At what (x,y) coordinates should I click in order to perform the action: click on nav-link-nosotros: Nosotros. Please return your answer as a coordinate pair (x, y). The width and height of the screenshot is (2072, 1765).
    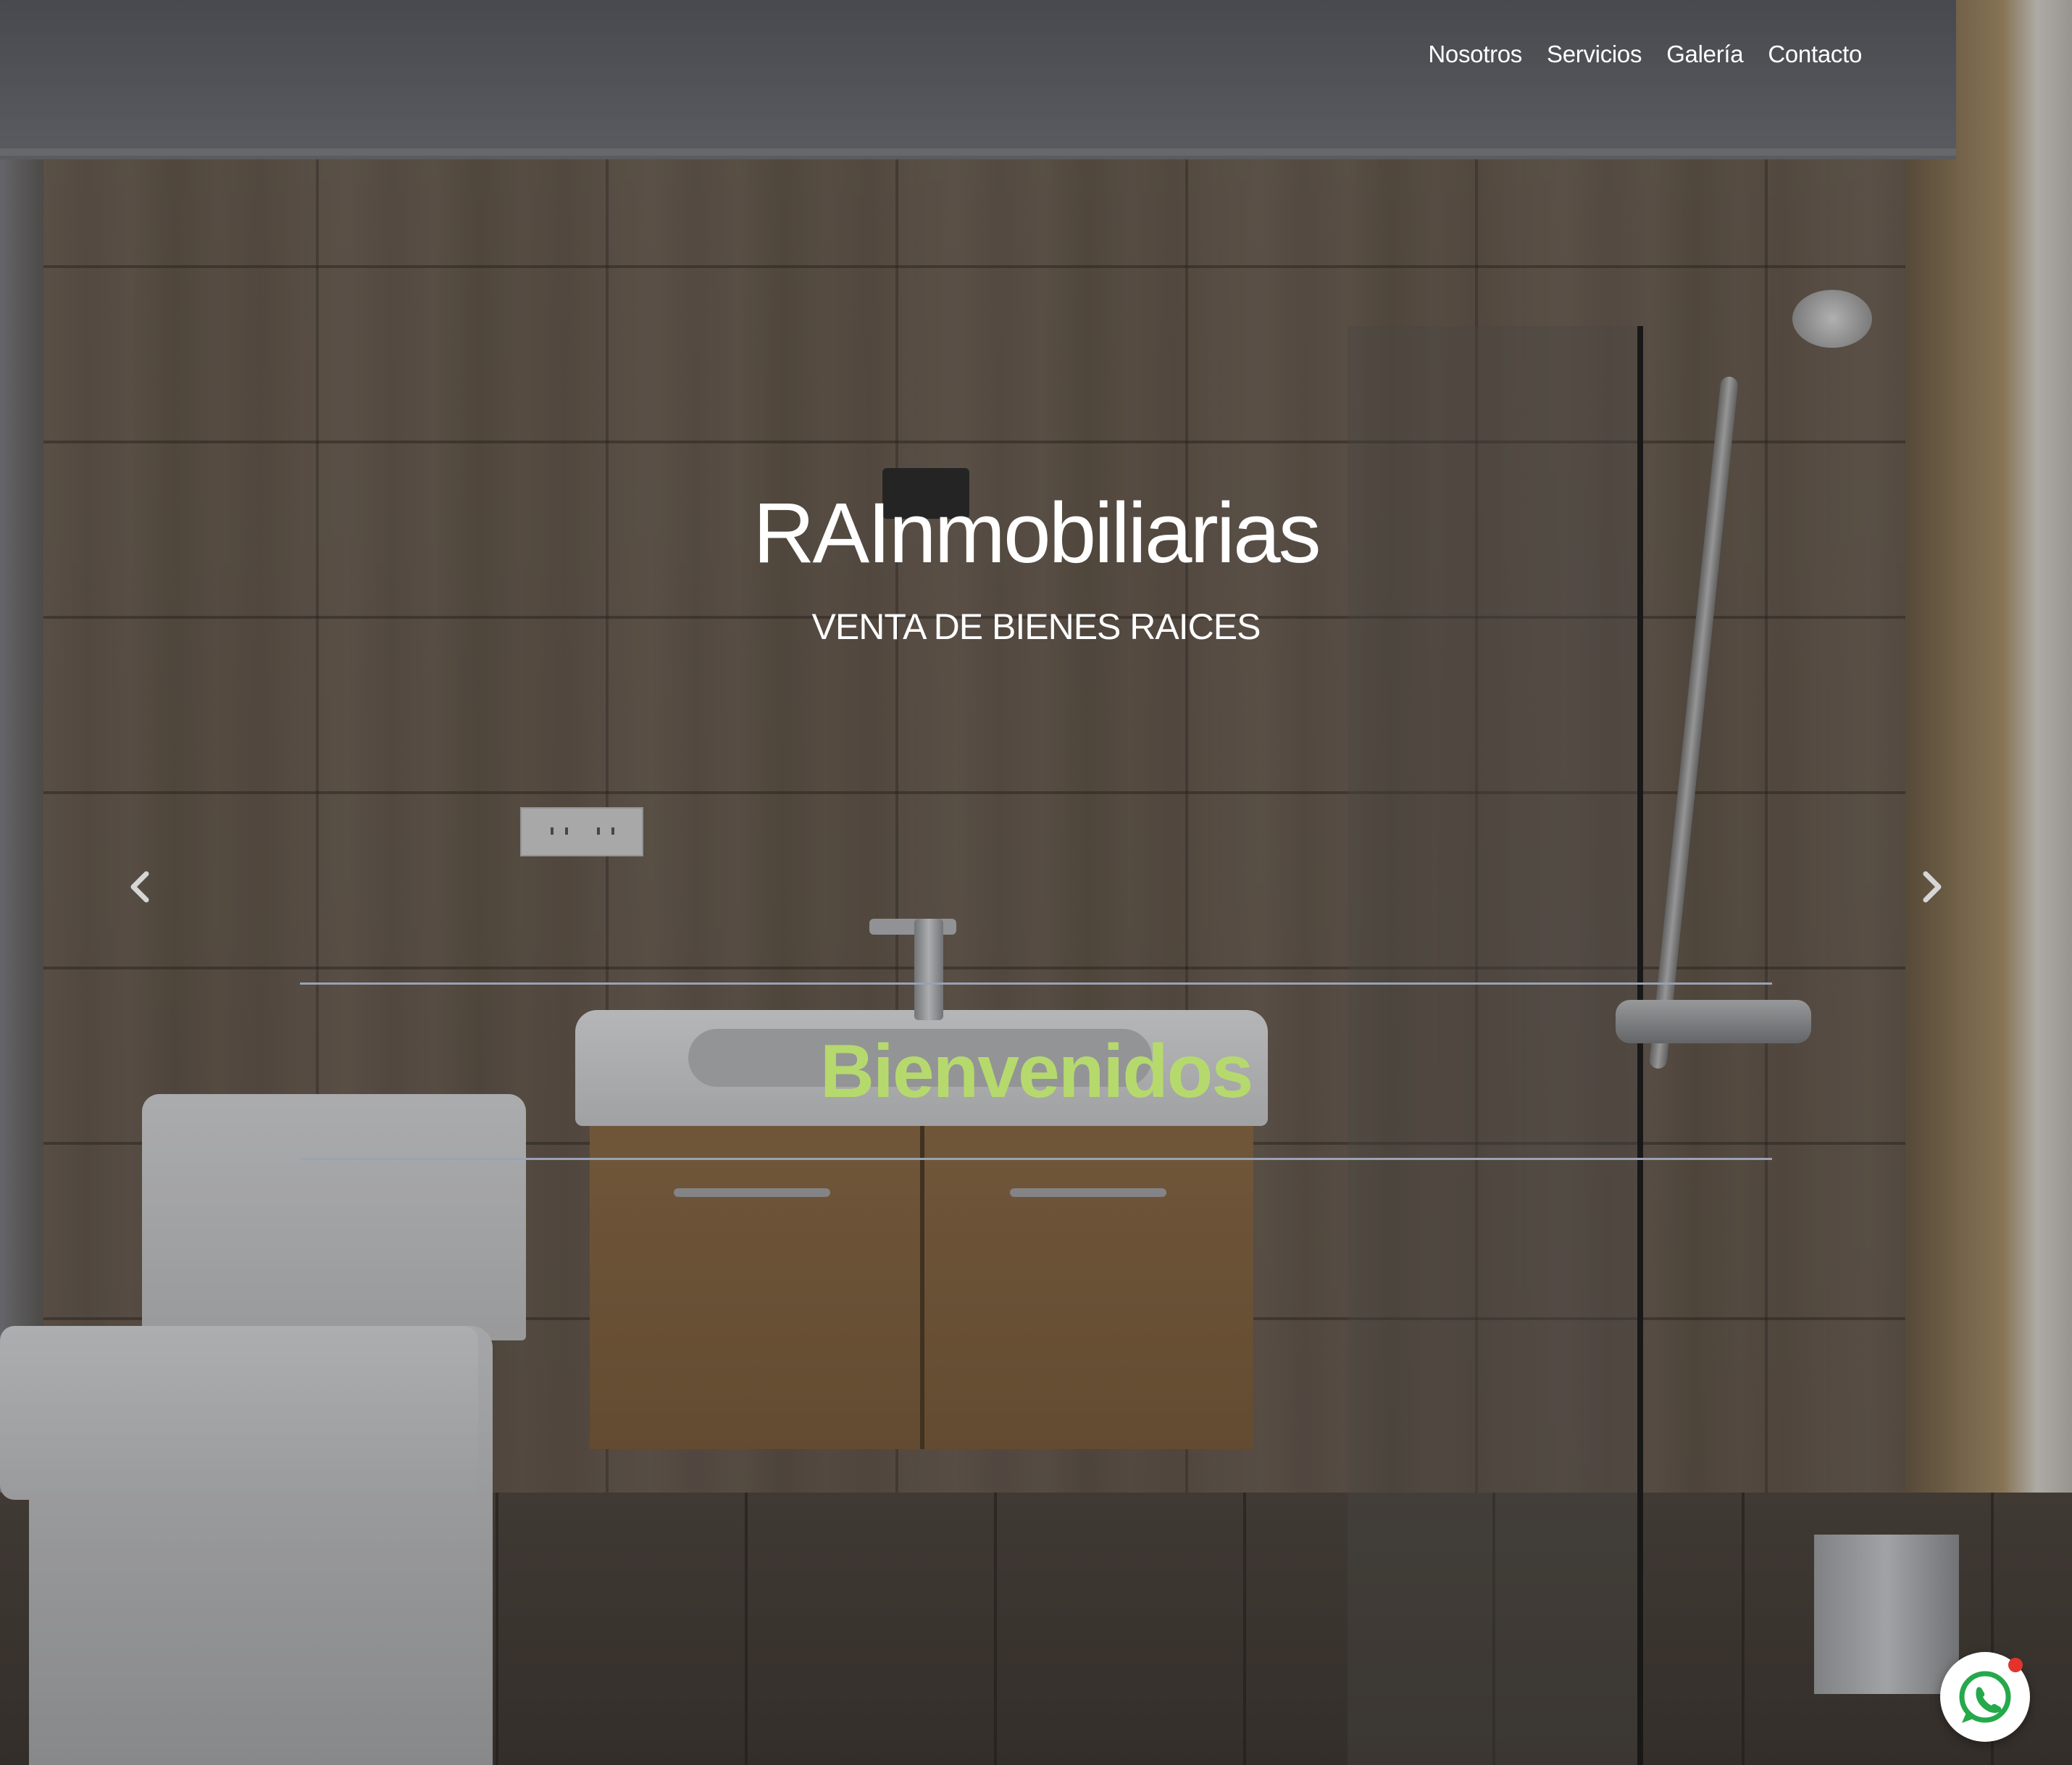
    Looking at the image, I should click on (1475, 54).